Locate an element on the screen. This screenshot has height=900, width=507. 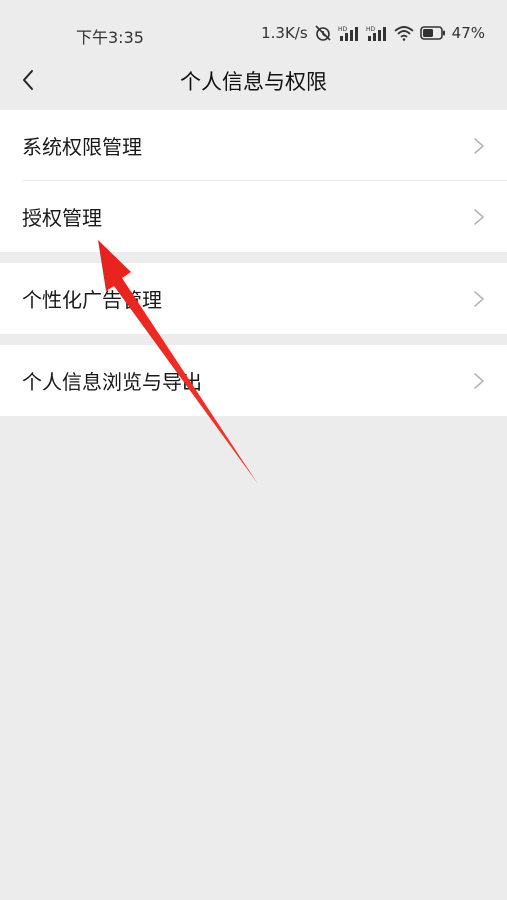
list-item-authorization: 授权管理 is located at coordinates (253, 216).